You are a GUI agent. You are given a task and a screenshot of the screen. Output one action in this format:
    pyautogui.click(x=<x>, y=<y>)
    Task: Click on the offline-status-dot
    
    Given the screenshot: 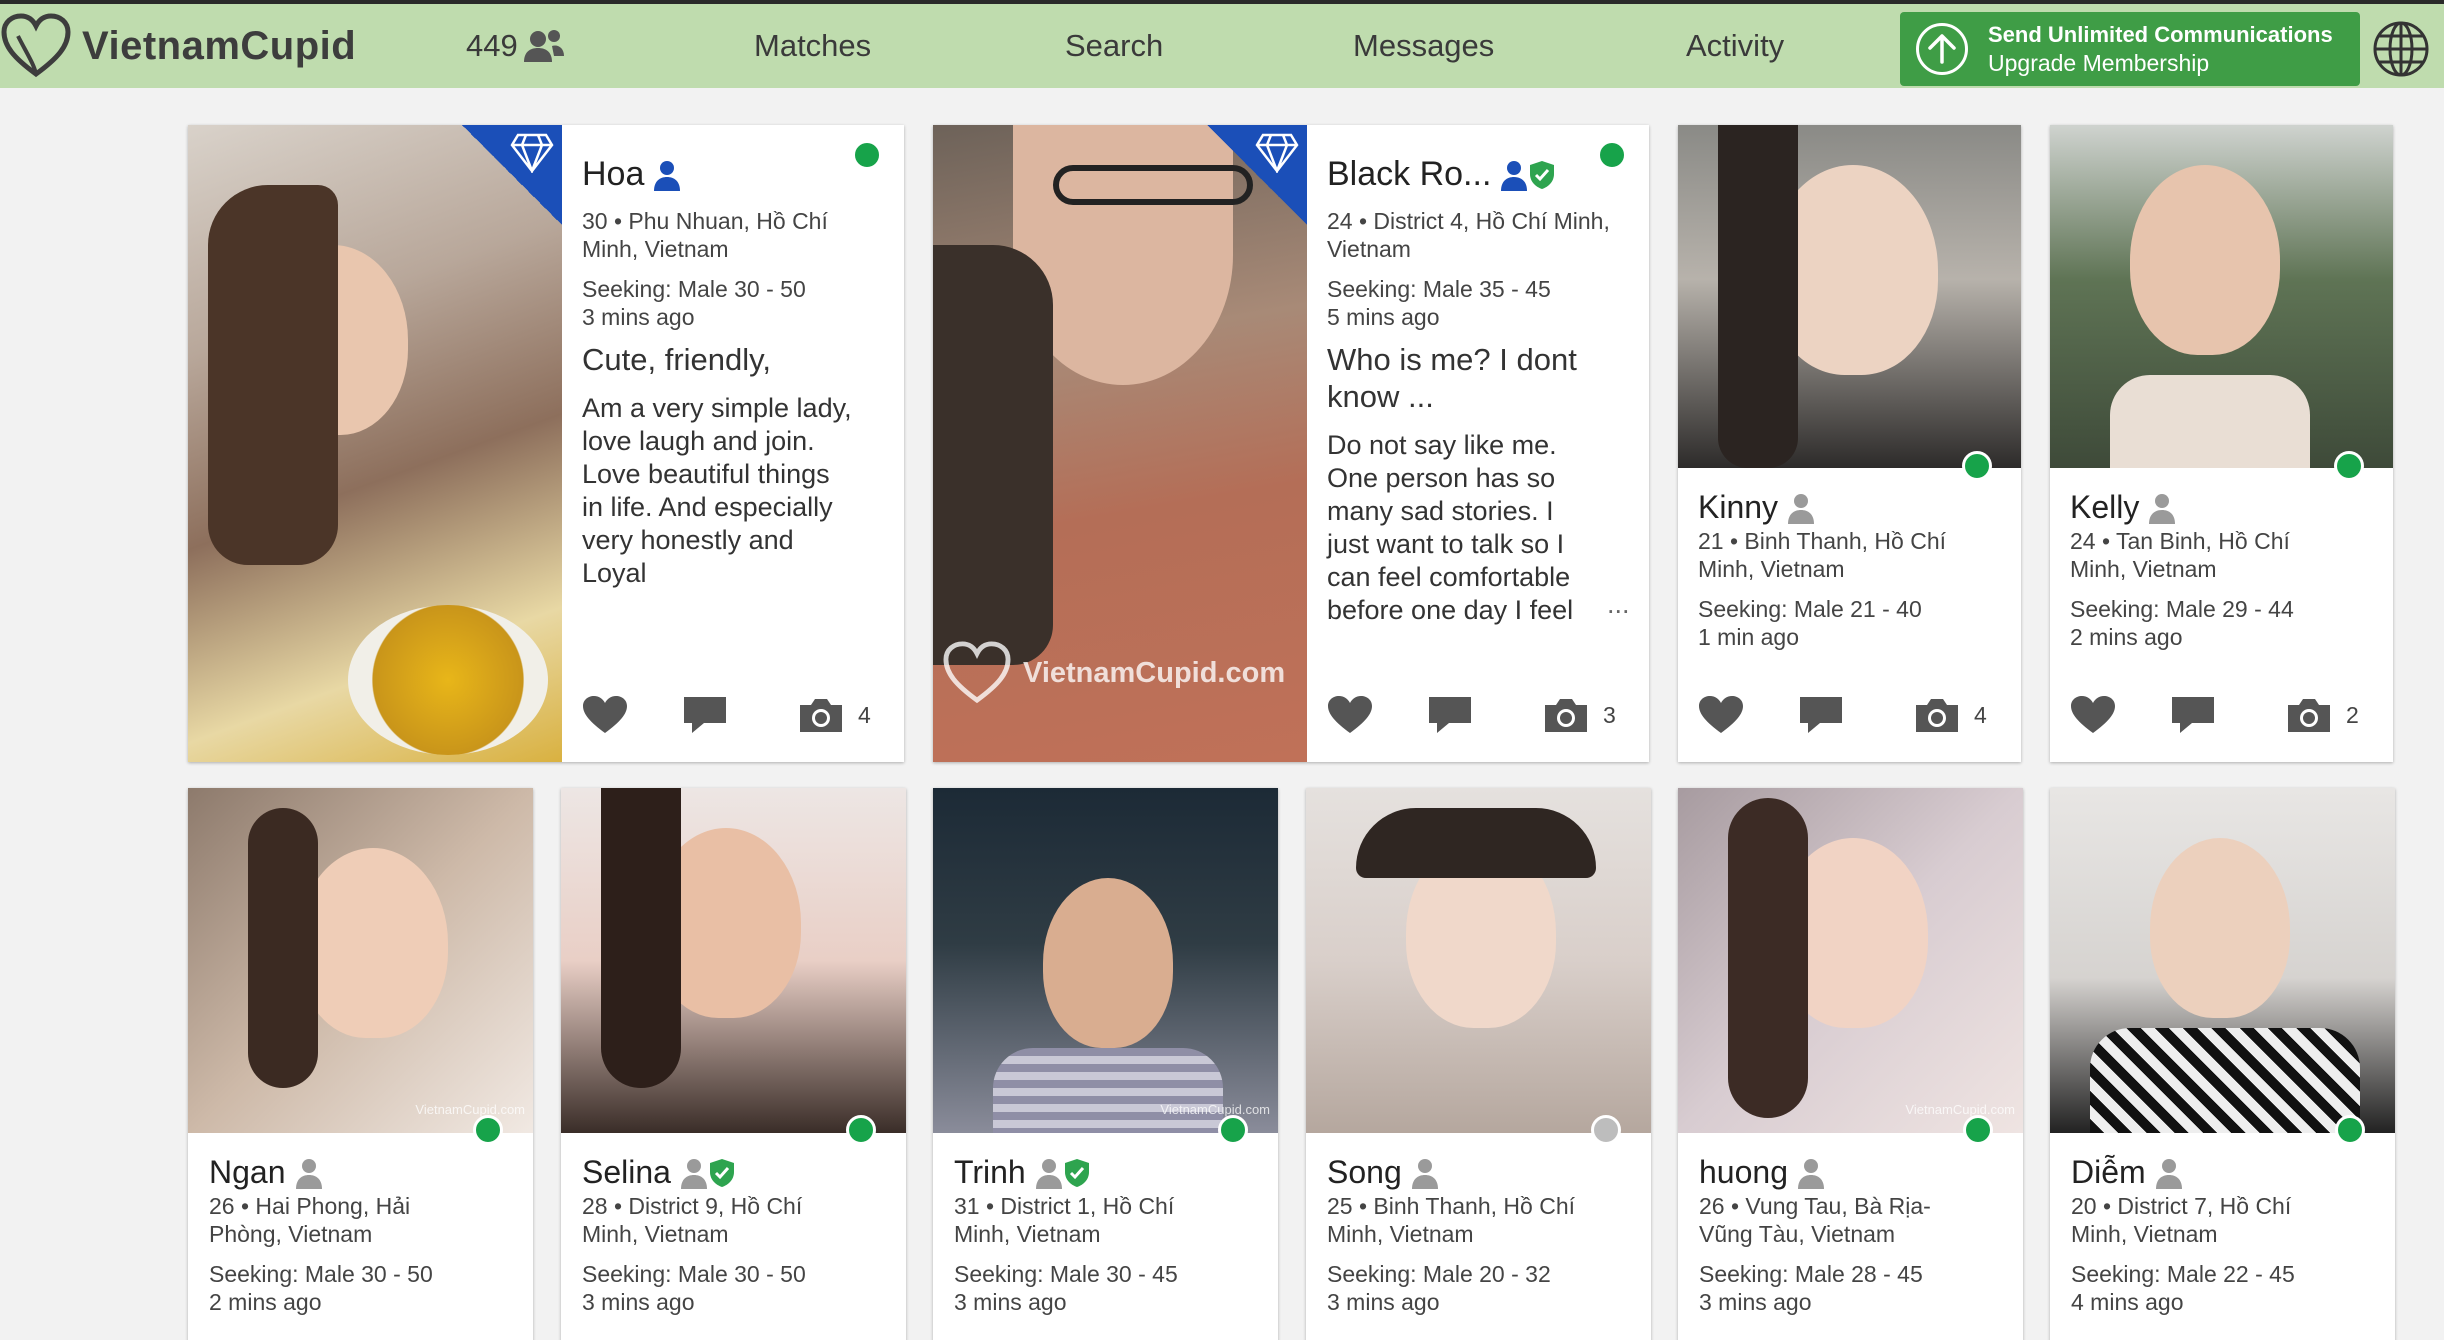 What is the action you would take?
    pyautogui.click(x=1606, y=1130)
    